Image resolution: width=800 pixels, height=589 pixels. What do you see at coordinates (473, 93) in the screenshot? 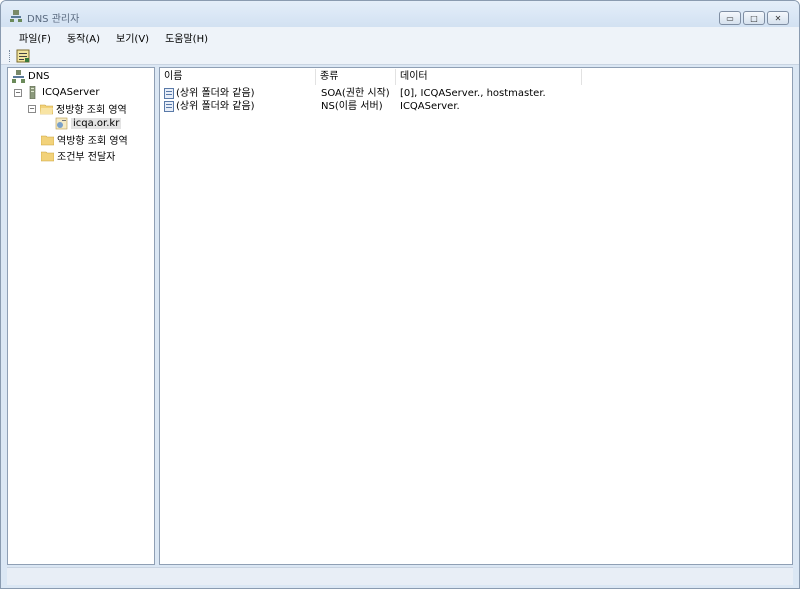
I see `record-data: [0], ICQAServer., hostmaster.` at bounding box center [473, 93].